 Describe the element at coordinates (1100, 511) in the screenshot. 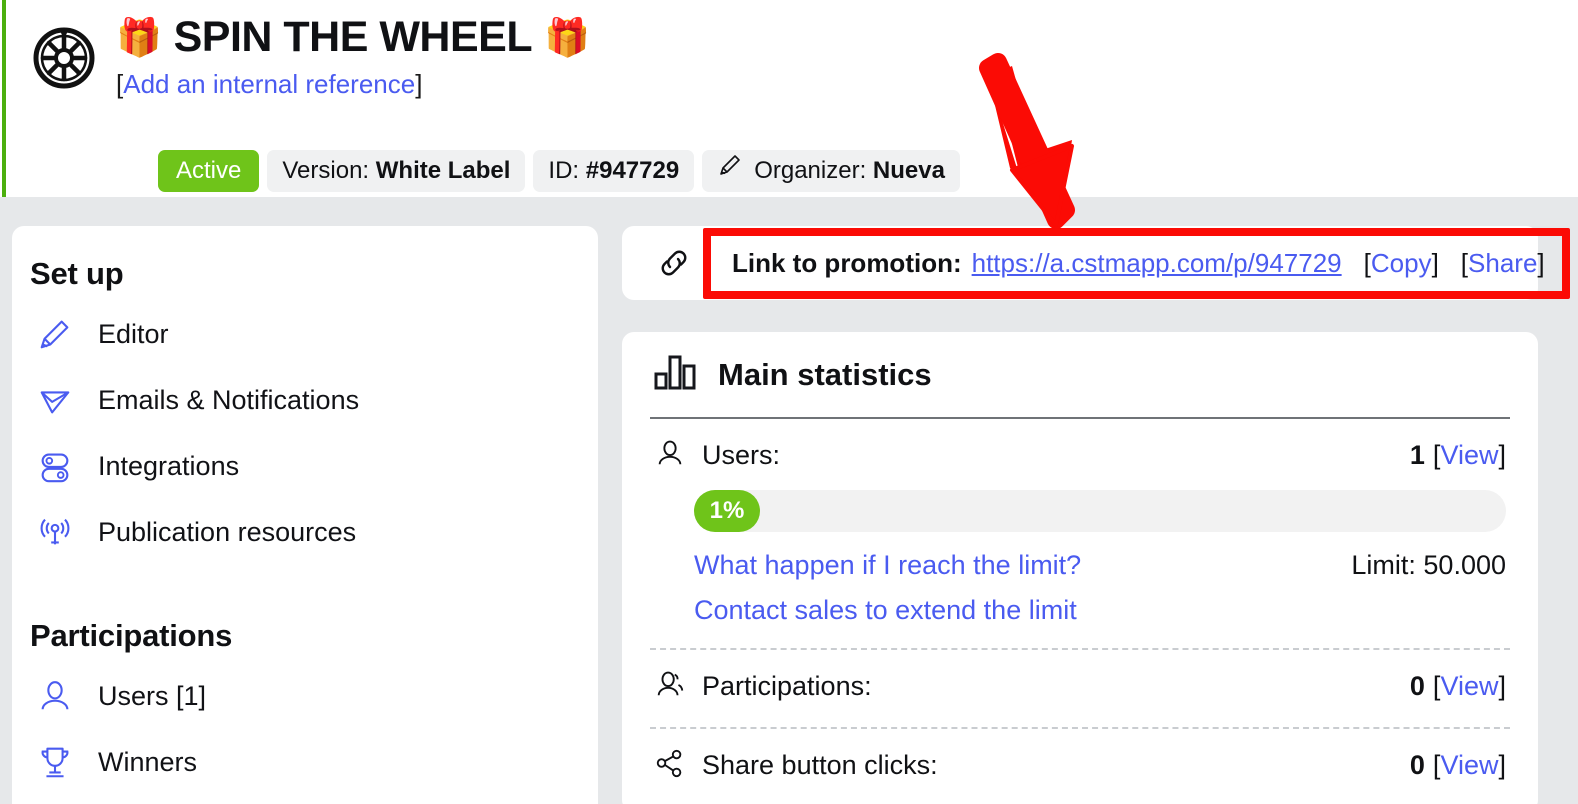

I see `users-progress-bar: 1%` at that location.